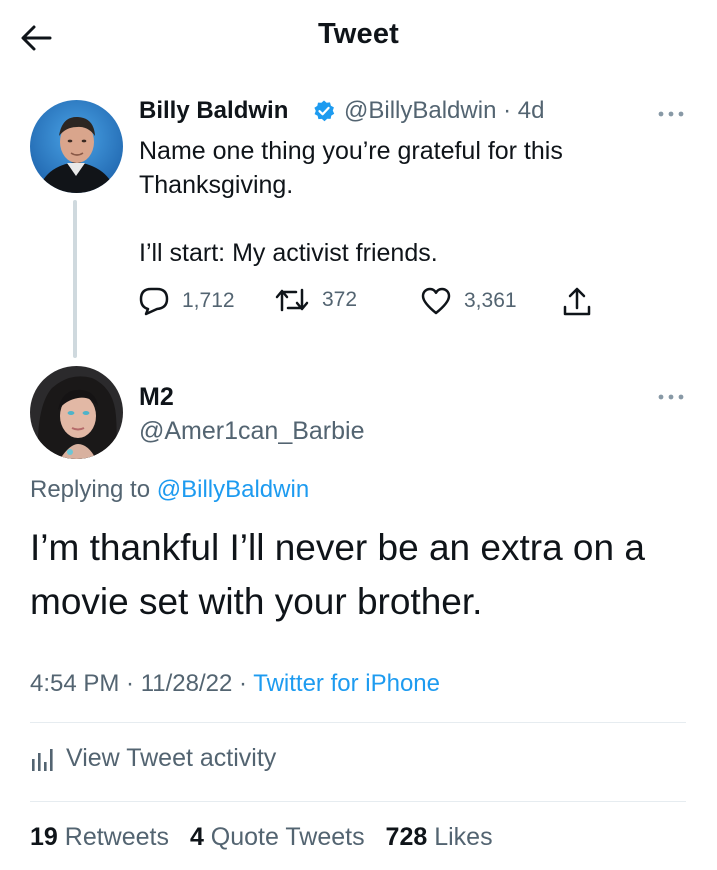 The image size is (717, 870). What do you see at coordinates (340, 299) in the screenshot?
I see `retweet-count: 372` at bounding box center [340, 299].